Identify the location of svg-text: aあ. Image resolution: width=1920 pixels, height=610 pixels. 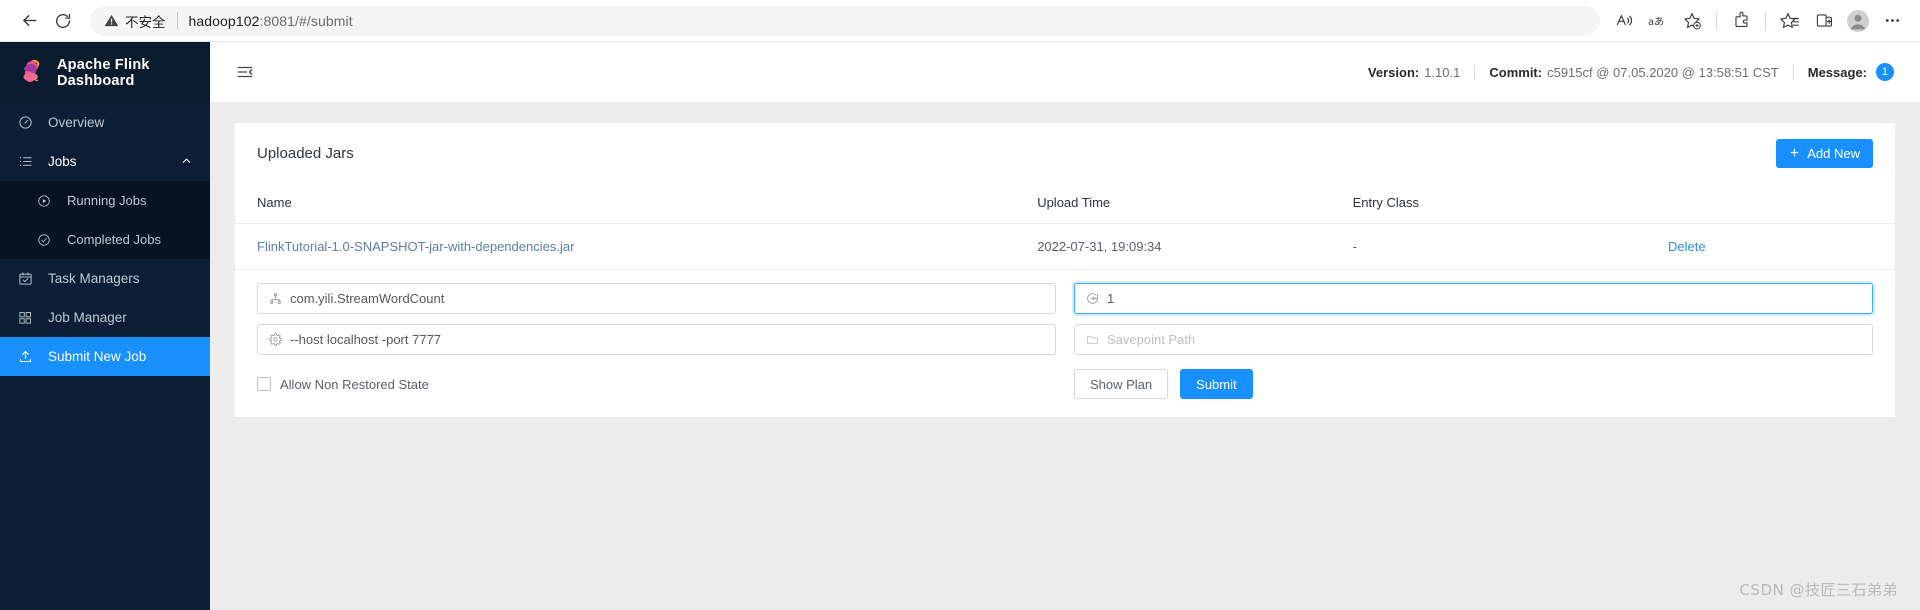
(1656, 21).